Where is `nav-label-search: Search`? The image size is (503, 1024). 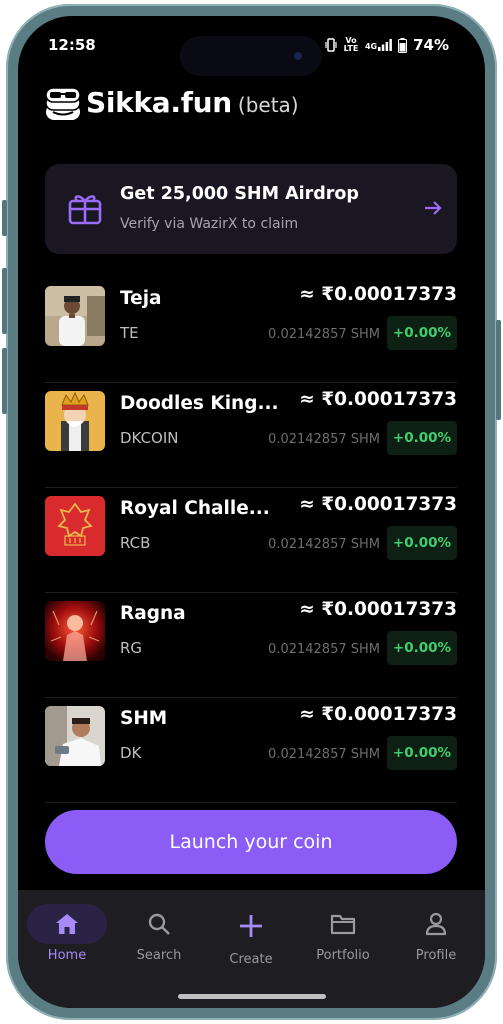
nav-label-search: Search is located at coordinates (159, 955).